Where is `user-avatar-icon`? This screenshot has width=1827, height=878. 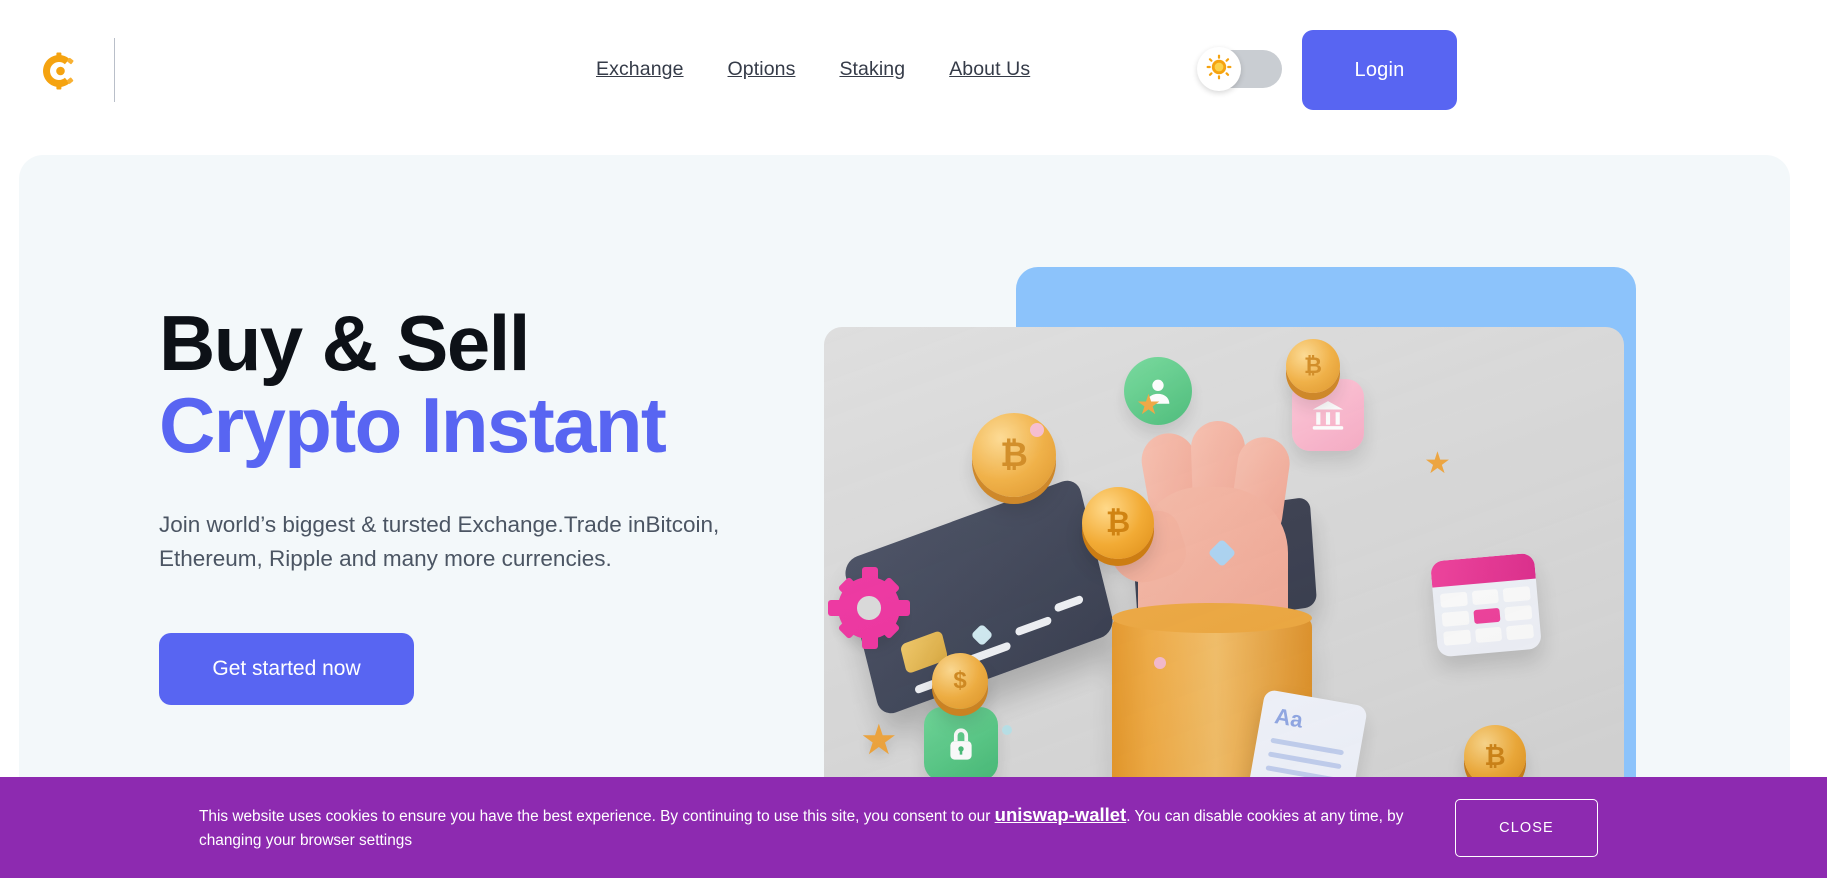 user-avatar-icon is located at coordinates (1158, 391).